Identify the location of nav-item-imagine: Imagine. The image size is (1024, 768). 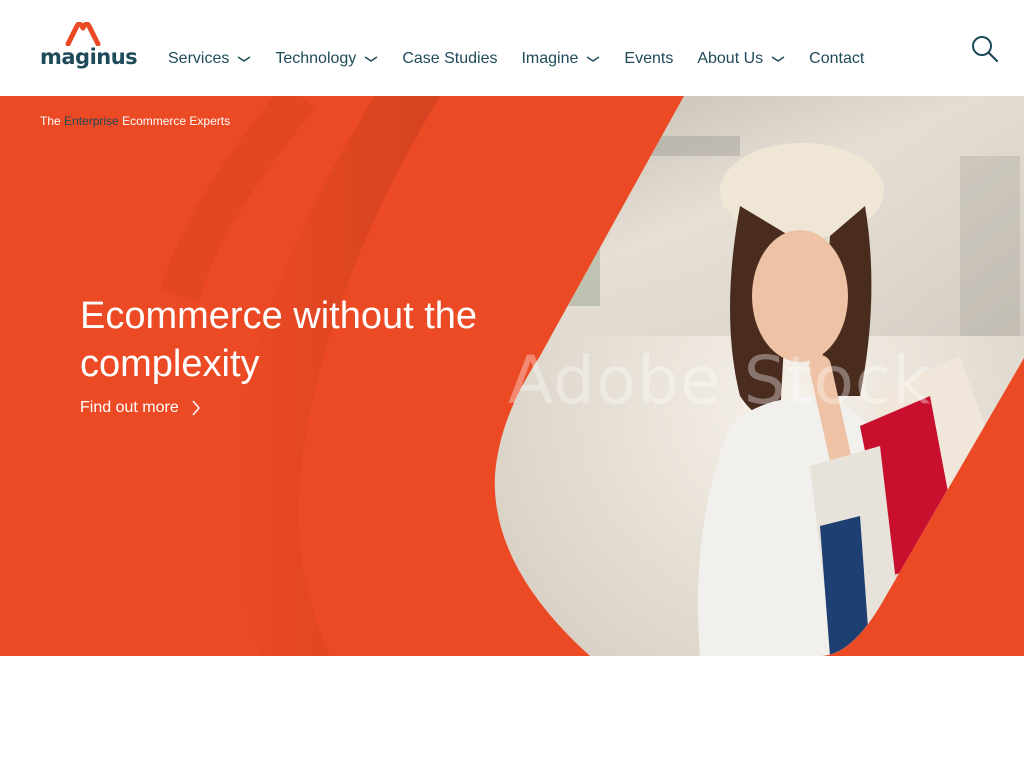
(560, 59).